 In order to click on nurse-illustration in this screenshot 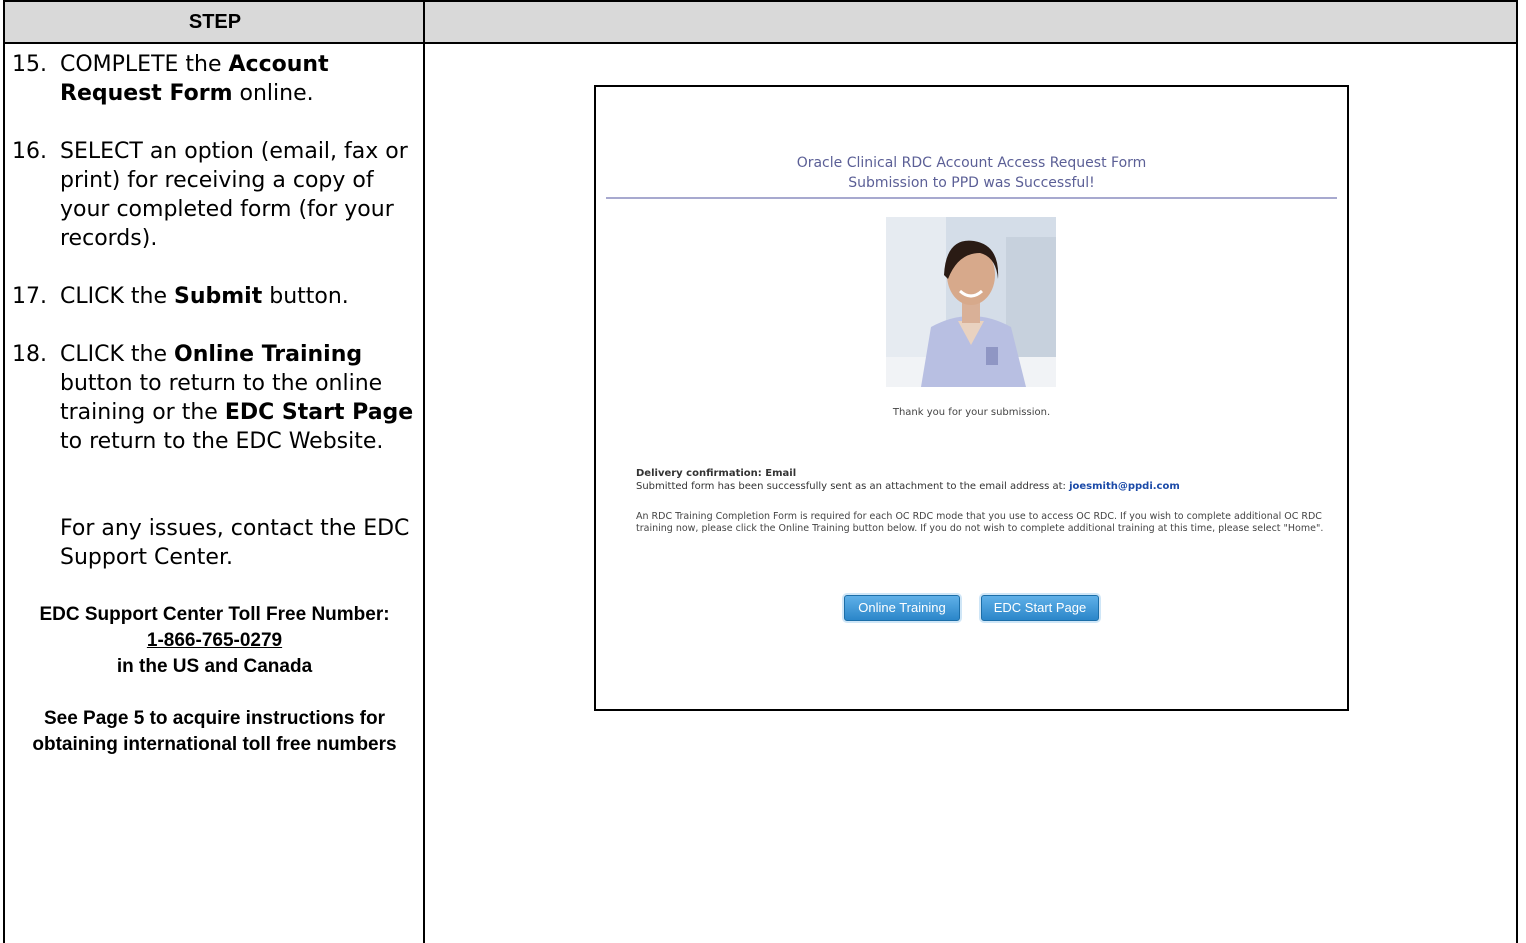, I will do `click(971, 302)`.